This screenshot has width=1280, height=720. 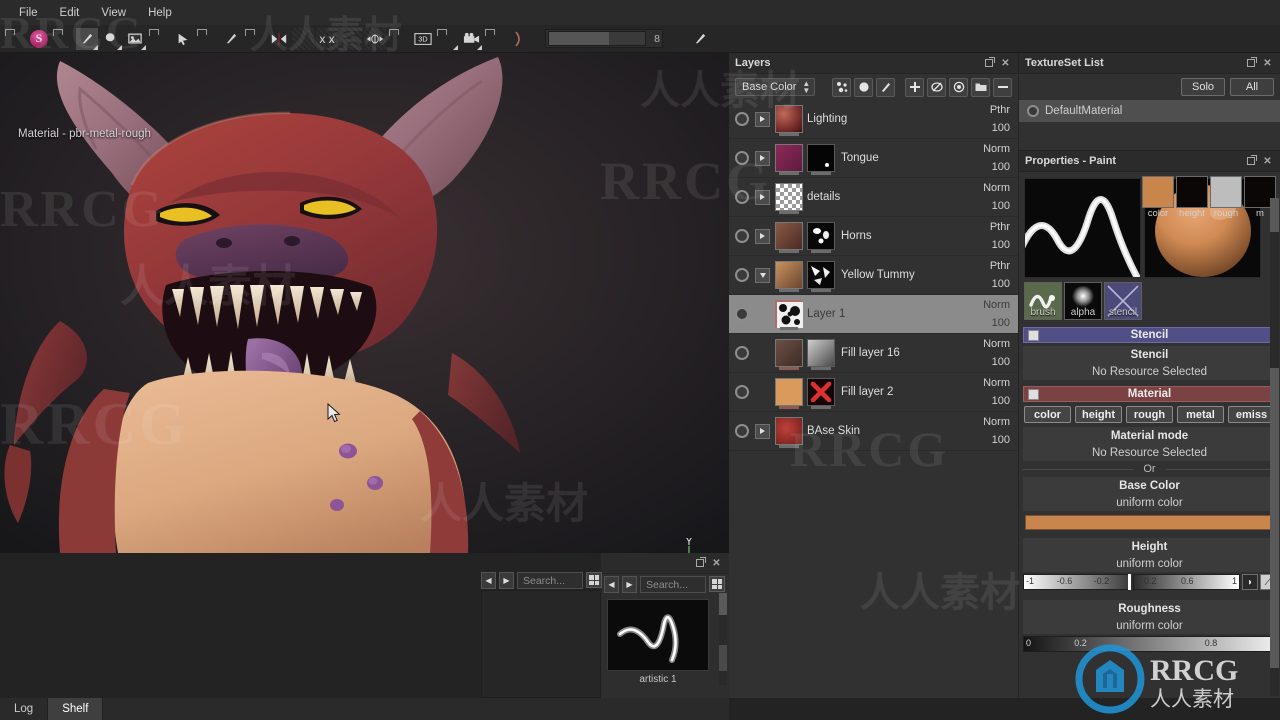 I want to click on brush-size-slider: 8, so click(x=604, y=38).